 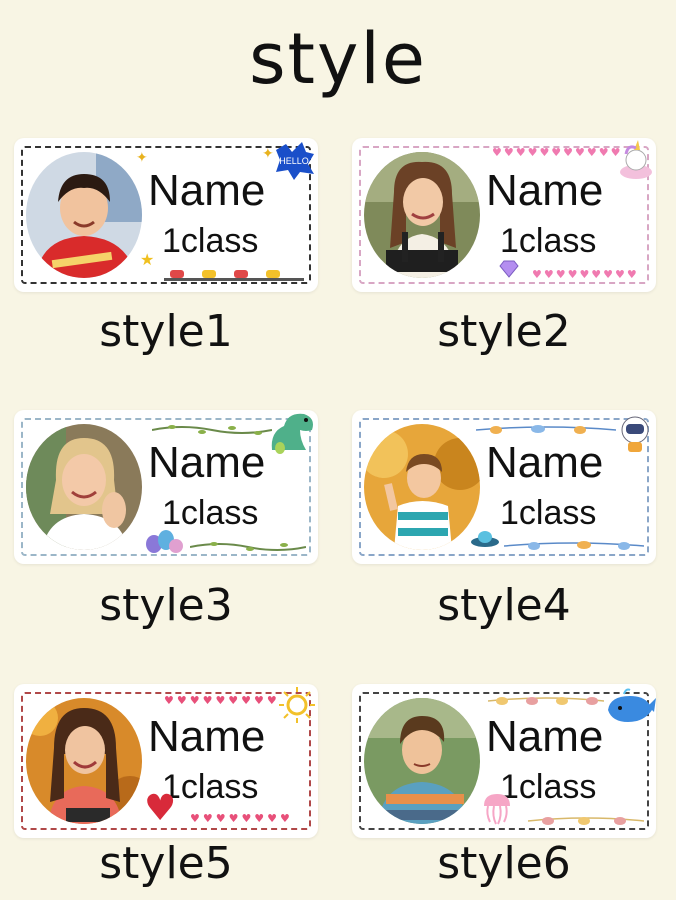 What do you see at coordinates (164, 541) in the screenshot?
I see `flower-icon` at bounding box center [164, 541].